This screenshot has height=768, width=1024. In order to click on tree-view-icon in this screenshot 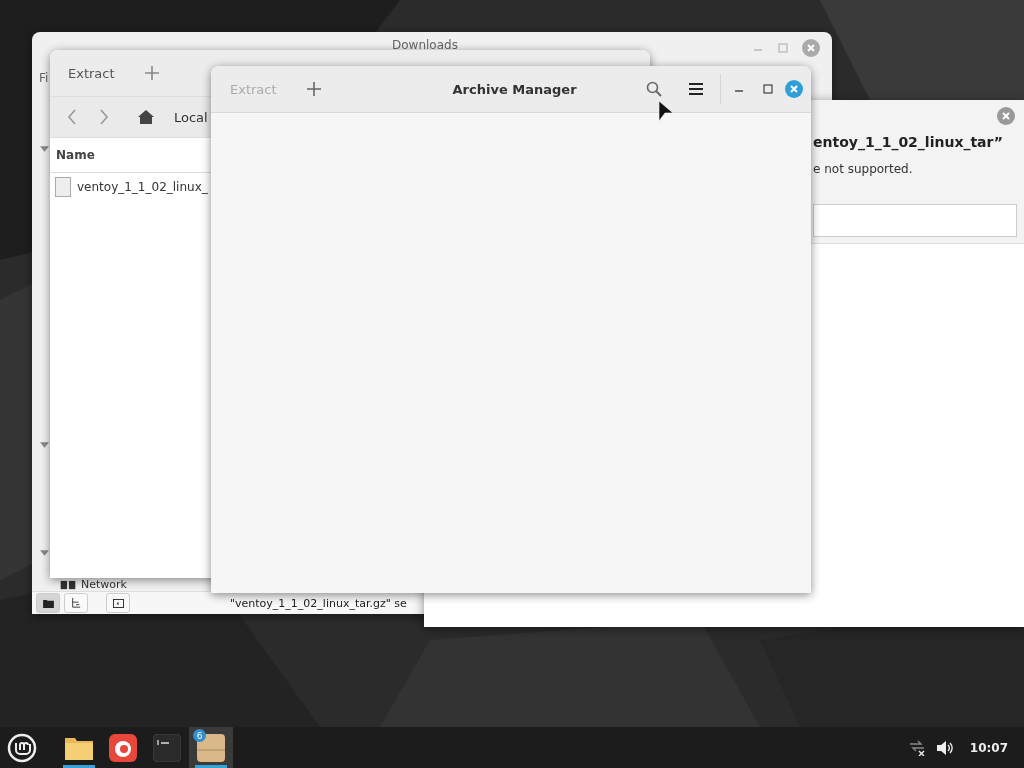, I will do `click(76, 603)`.